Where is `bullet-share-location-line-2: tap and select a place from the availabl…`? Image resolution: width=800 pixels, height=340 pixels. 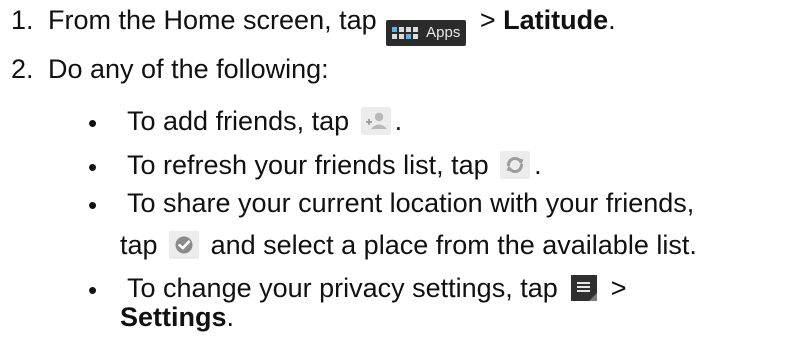
bullet-share-location-line-2: tap and select a place from the availabl… is located at coordinates (408, 245).